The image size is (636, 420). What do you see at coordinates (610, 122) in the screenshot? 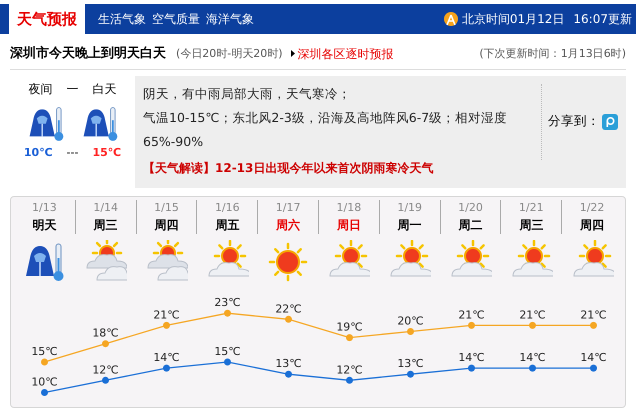
I see `share-icon` at bounding box center [610, 122].